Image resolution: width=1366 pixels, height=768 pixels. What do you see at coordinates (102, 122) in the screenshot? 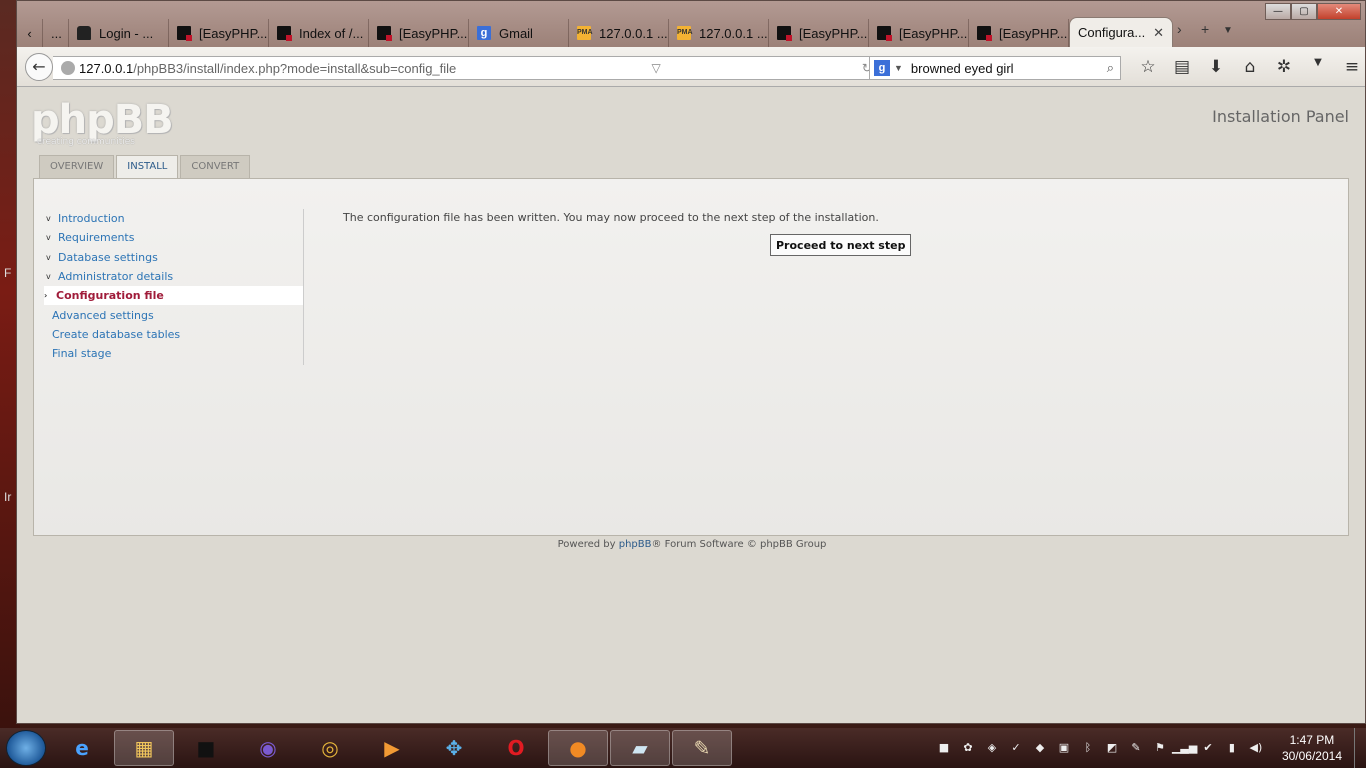
I see `phpbb-logo: phpBB creating communities` at bounding box center [102, 122].